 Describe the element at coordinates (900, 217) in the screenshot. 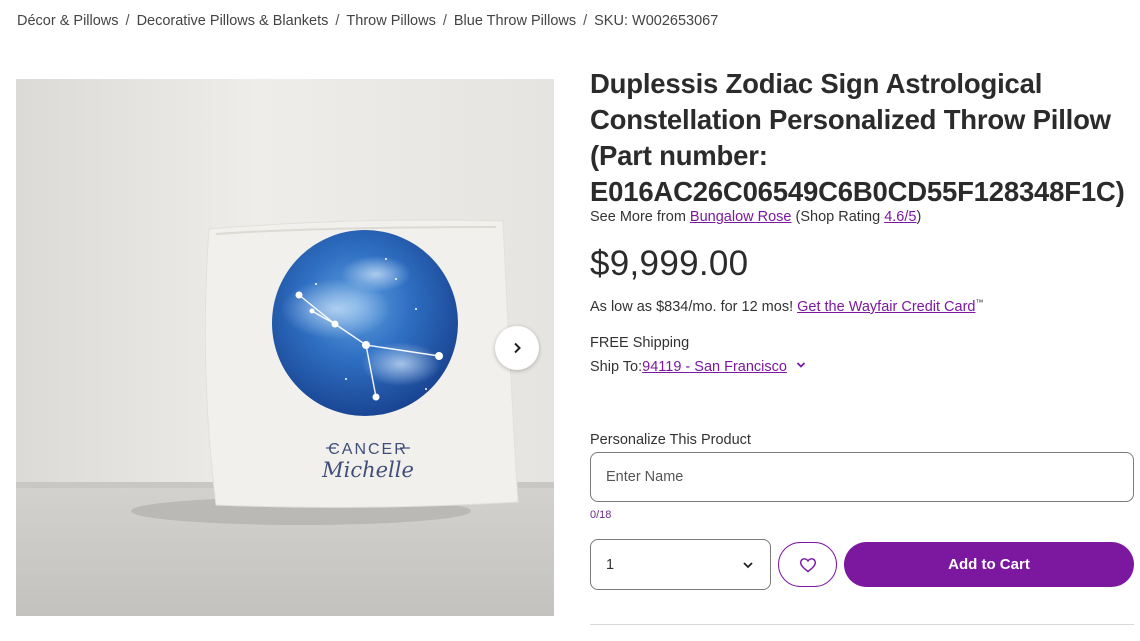

I see `shop-rating-link: 4.6/5` at that location.